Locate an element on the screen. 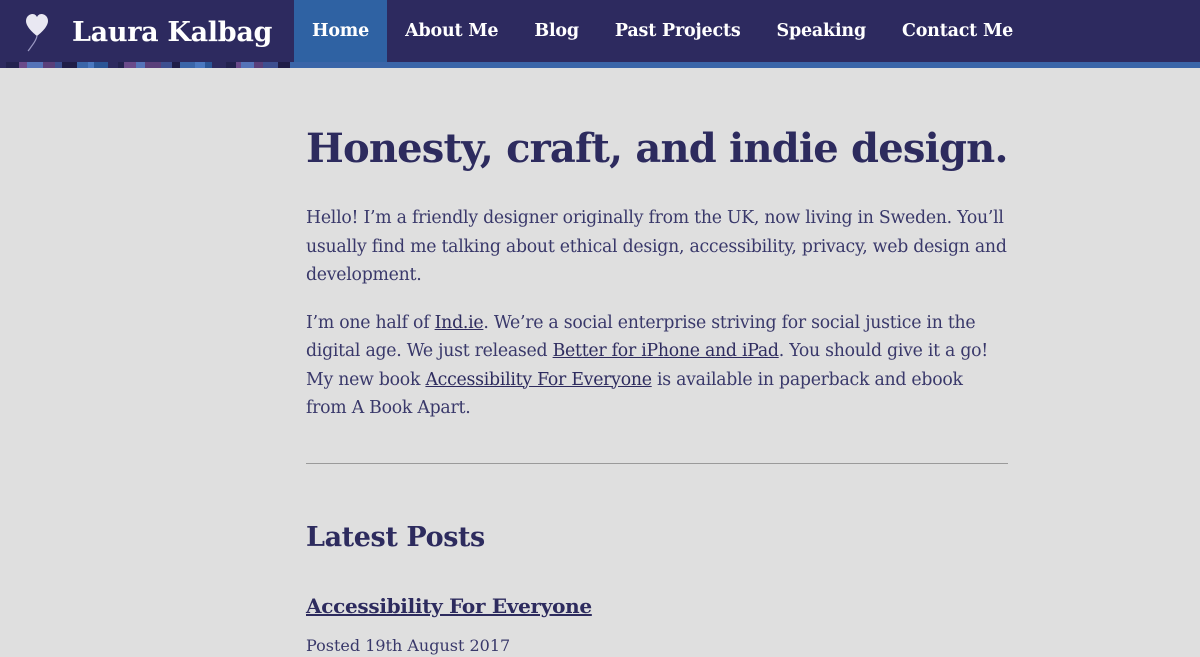 This screenshot has height=657, width=1200. indie-text-1: I’m one half of is located at coordinates (370, 322).